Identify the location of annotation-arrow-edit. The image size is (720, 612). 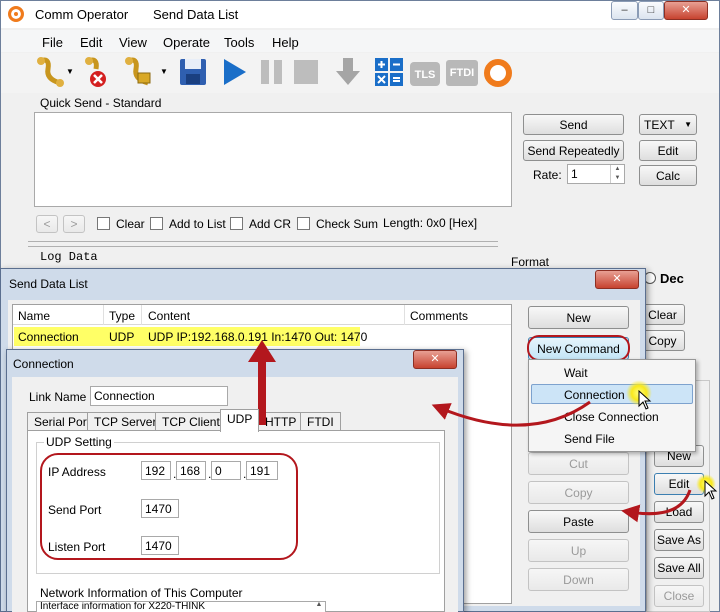
(656, 506).